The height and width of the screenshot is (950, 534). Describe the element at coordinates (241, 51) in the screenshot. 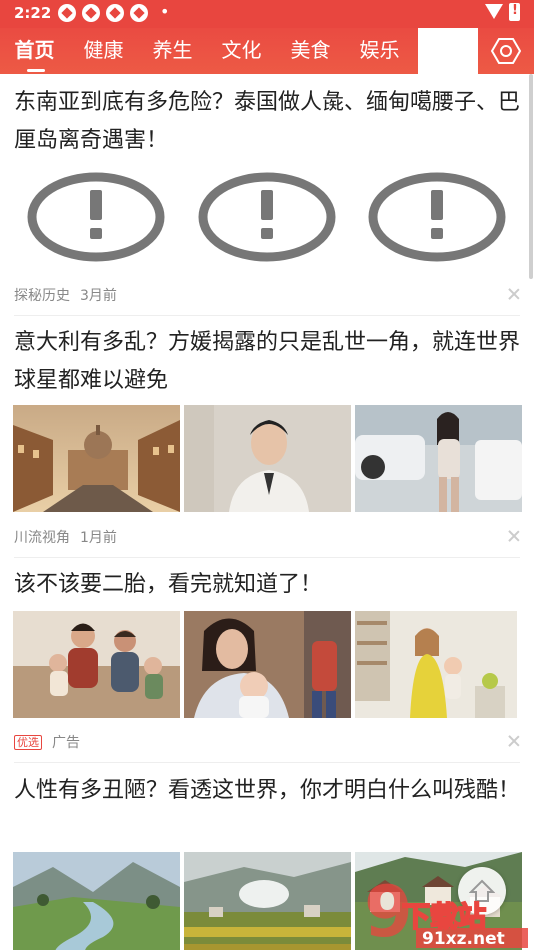

I see `tab-culture: 文化` at that location.